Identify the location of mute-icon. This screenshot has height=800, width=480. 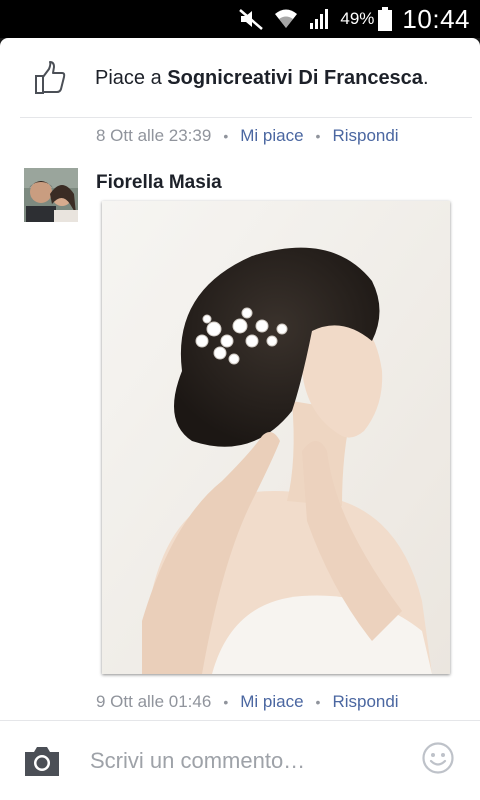
(251, 19).